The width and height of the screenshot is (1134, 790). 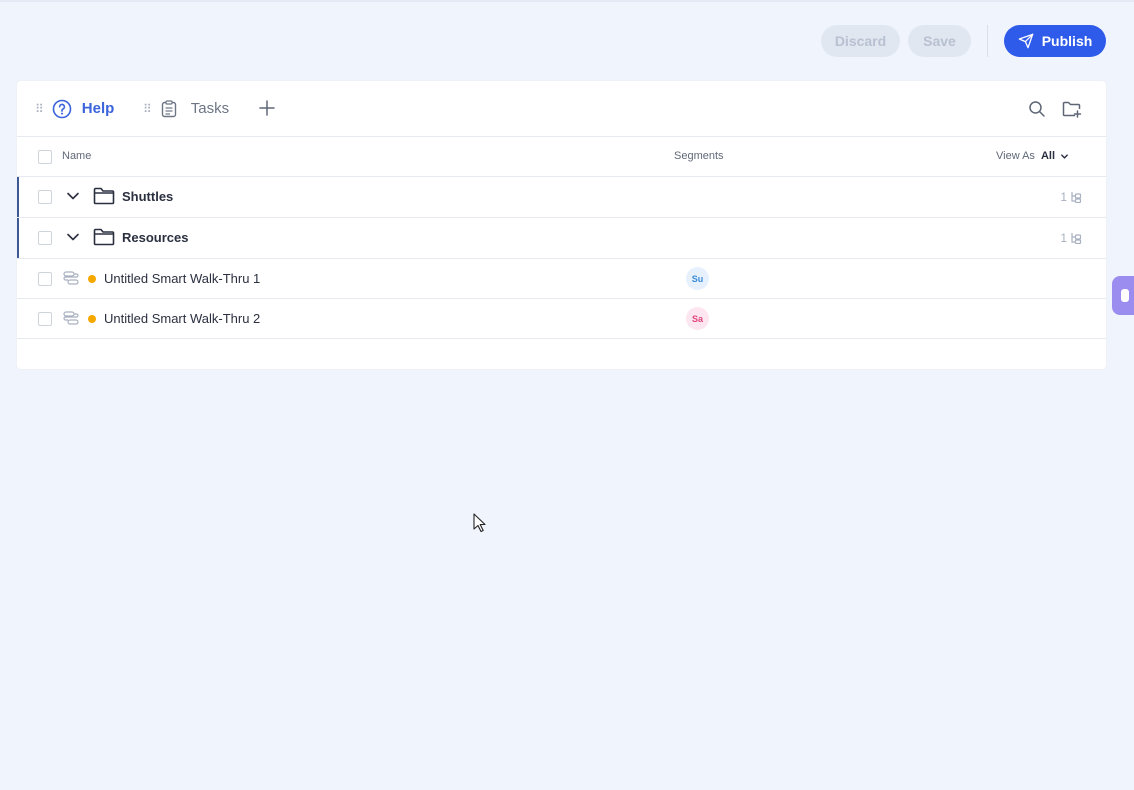 I want to click on table-header: Name Segments View As All, so click(x=561, y=157).